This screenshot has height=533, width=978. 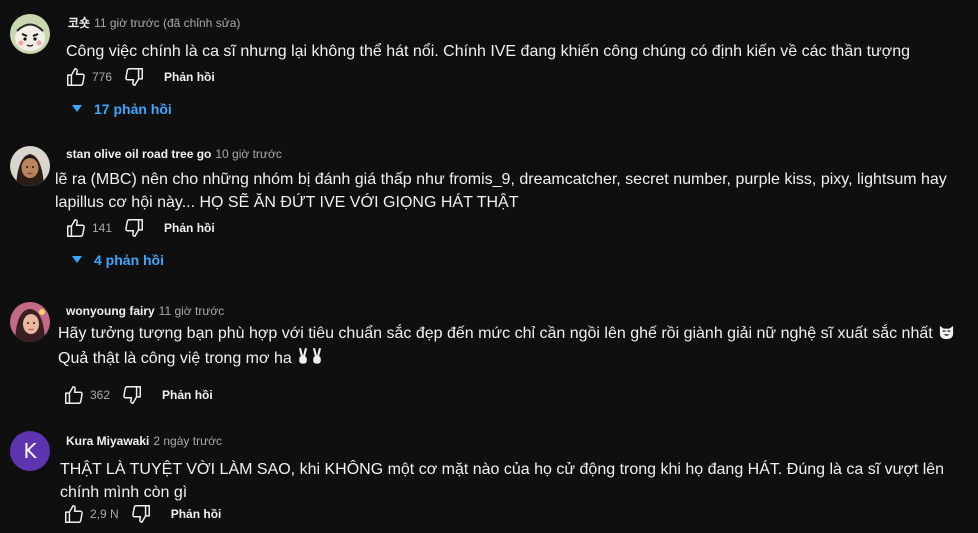 I want to click on comment-header: wonyoung fairy 11 giờ trước, so click(x=145, y=311).